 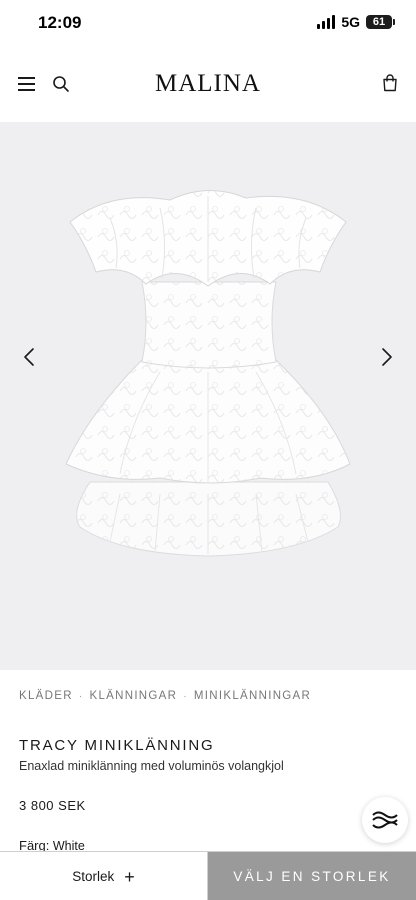 What do you see at coordinates (252, 696) in the screenshot?
I see `breadcrumb-item-miniklanningar: MINIKLÄNNINGAR` at bounding box center [252, 696].